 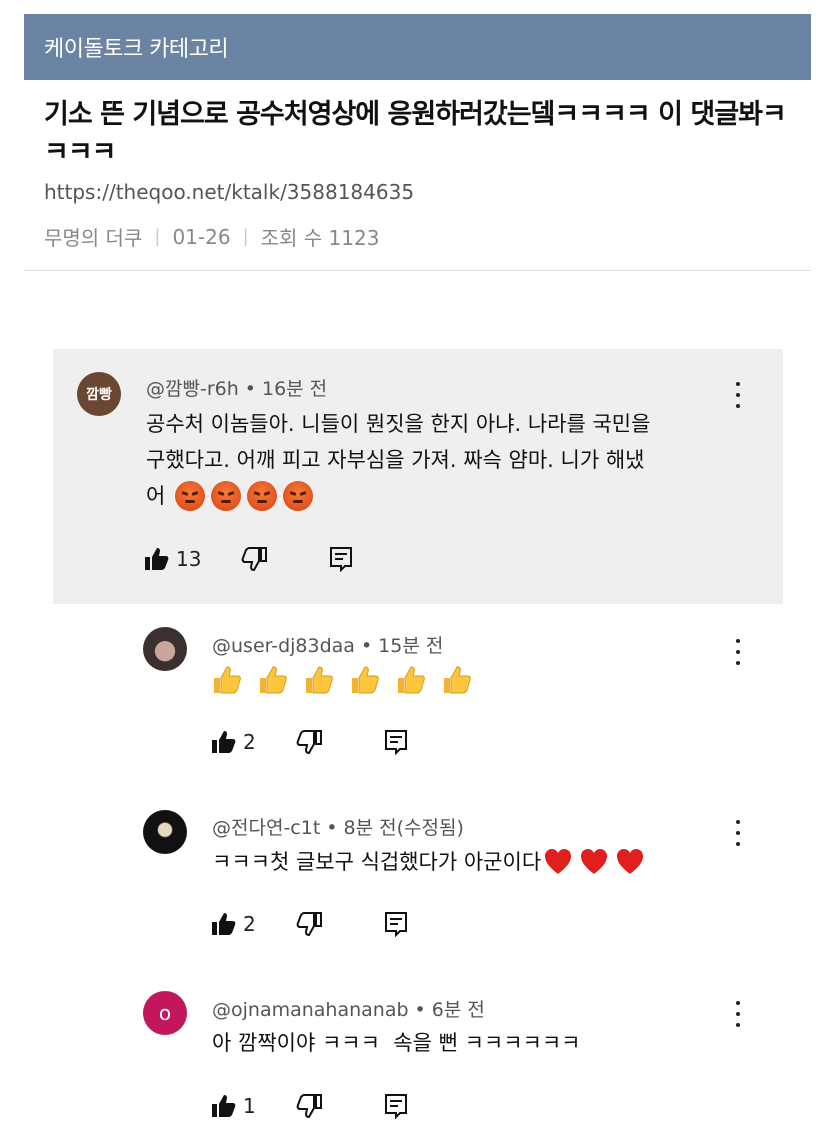 What do you see at coordinates (398, 424) in the screenshot?
I see `comment-line: 공수처 이놈들아. 니들이 뭔짓을 한지 아냐. 나라를 국민을` at bounding box center [398, 424].